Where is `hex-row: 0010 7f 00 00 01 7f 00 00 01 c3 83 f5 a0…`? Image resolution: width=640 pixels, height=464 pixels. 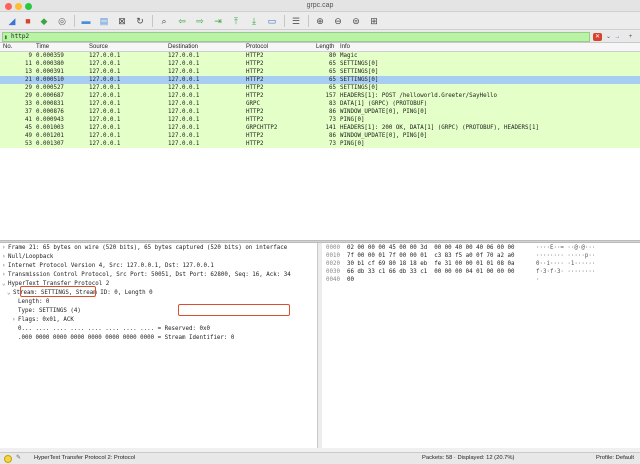 hex-row: 0010 7f 00 00 01 7f 00 00 01 c3 83 f5 a0… is located at coordinates (460, 256).